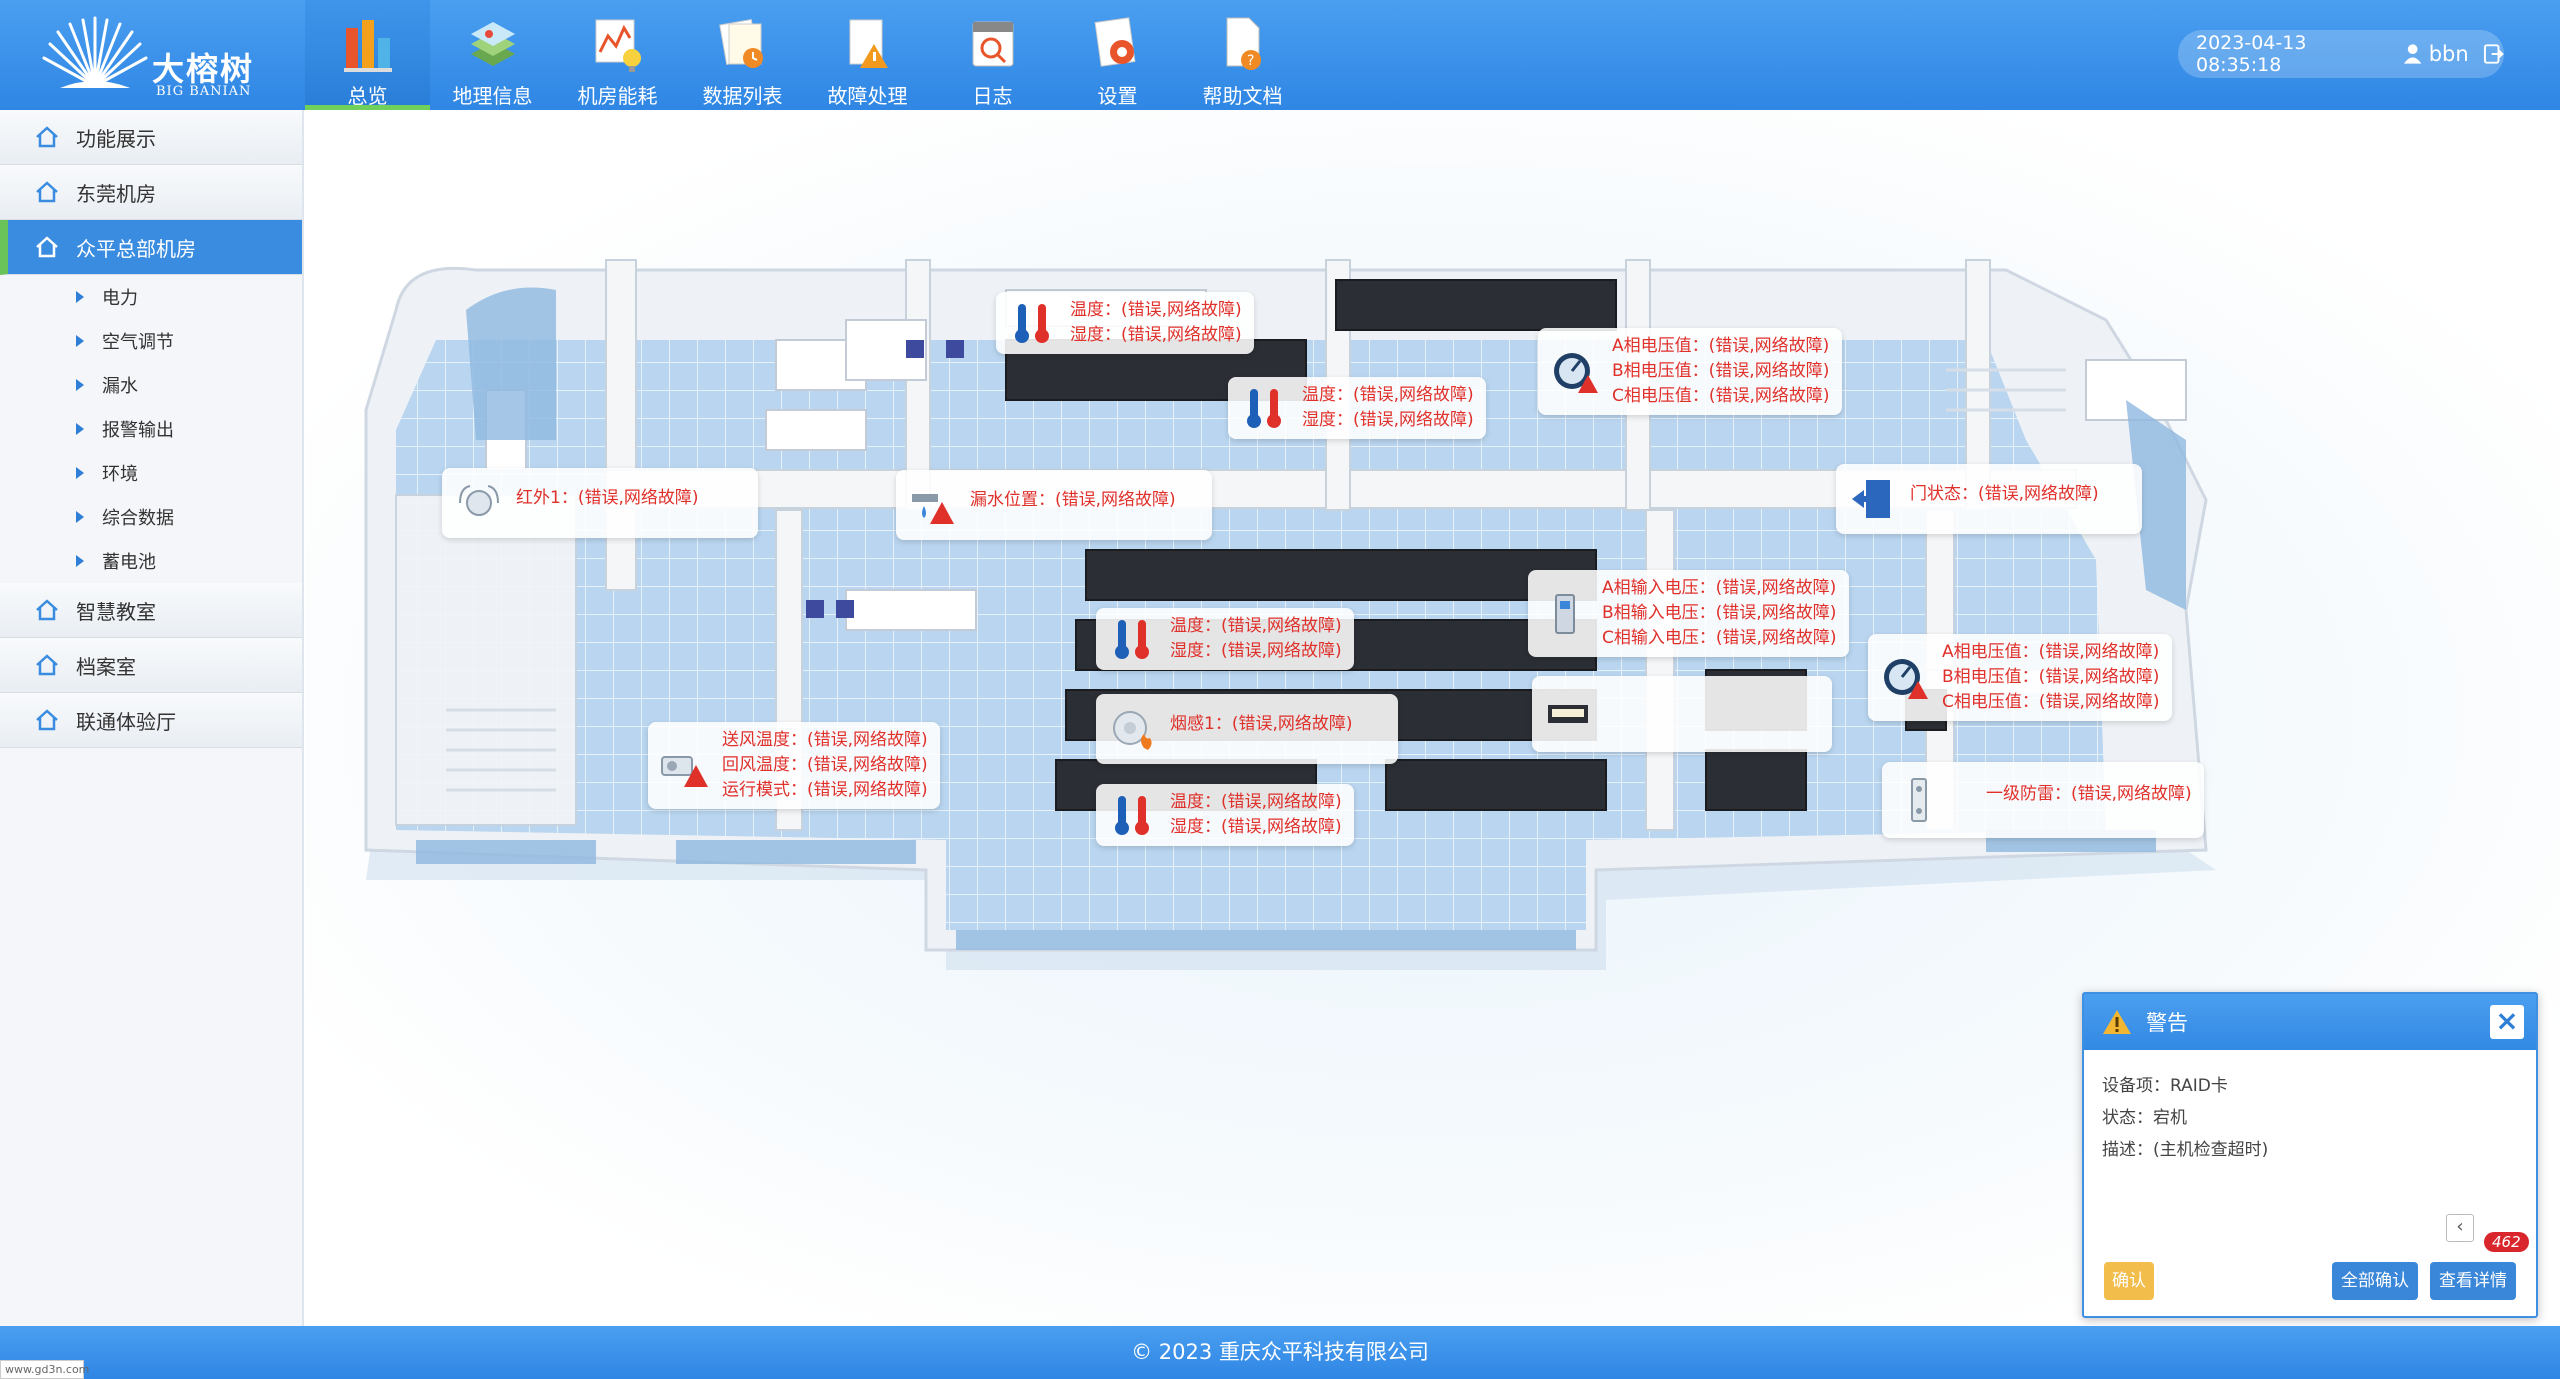  I want to click on sidebar-sub-label: 空气调节, so click(138, 342).